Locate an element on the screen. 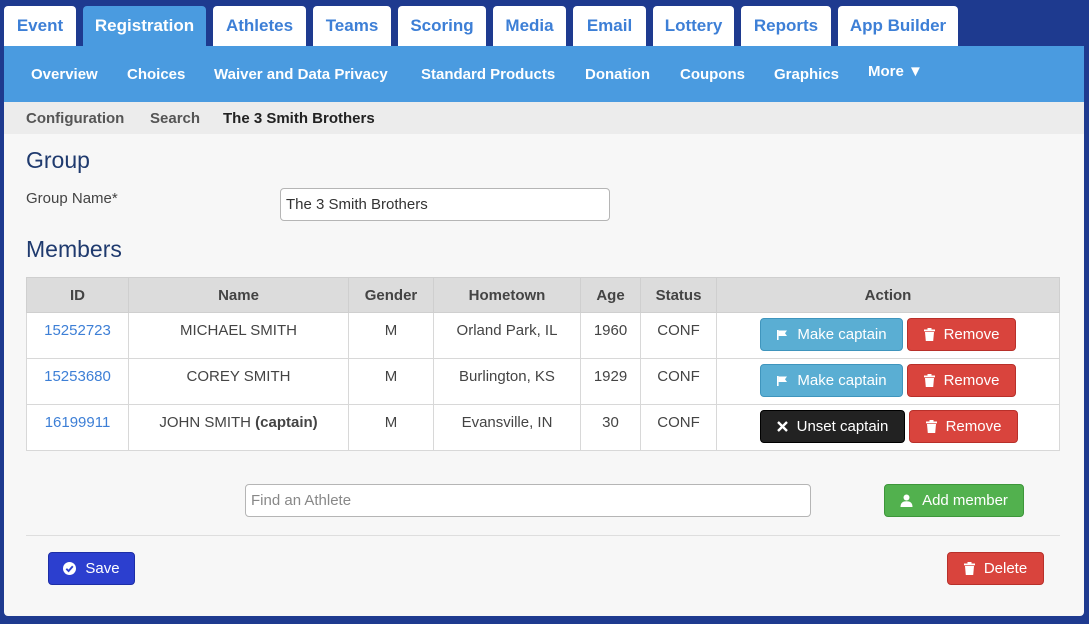 The image size is (1089, 624). tab-teams: Teams is located at coordinates (352, 26).